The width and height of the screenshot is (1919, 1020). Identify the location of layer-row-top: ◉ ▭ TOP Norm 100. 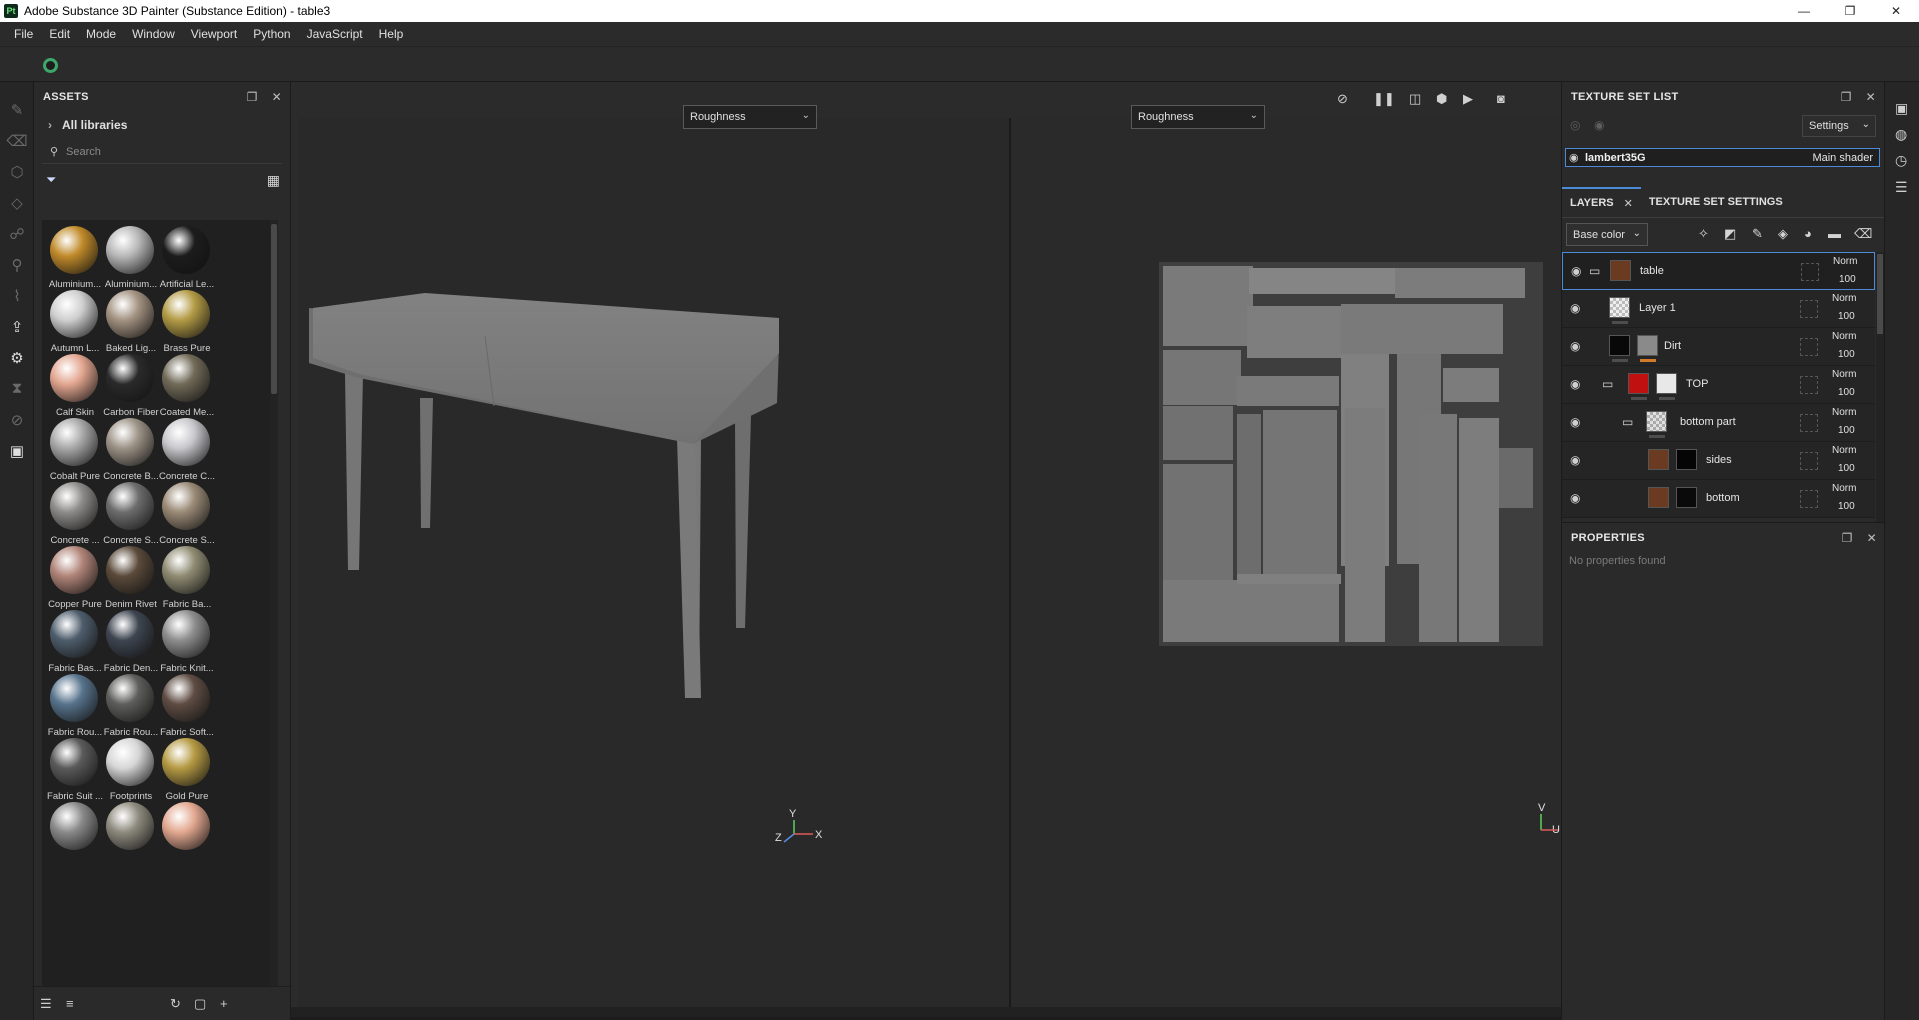
(1718, 385).